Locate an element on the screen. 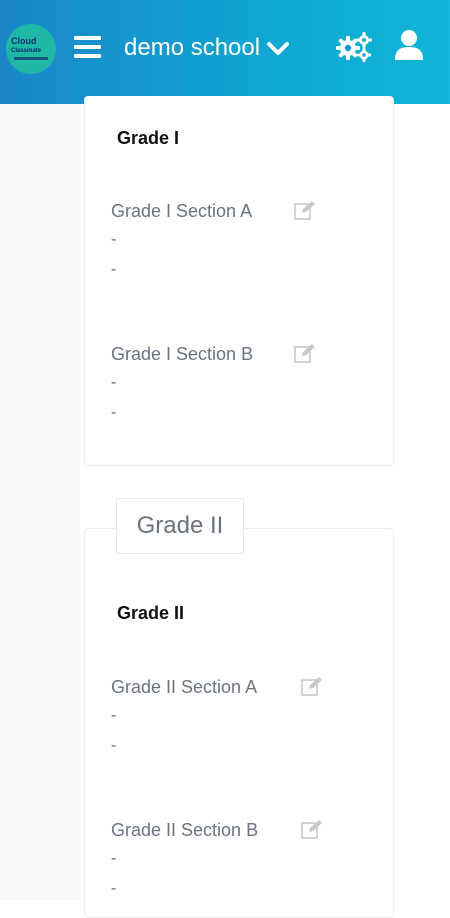 Image resolution: width=450 pixels, height=918 pixels. logo-subtext: Classmate is located at coordinates (26, 51).